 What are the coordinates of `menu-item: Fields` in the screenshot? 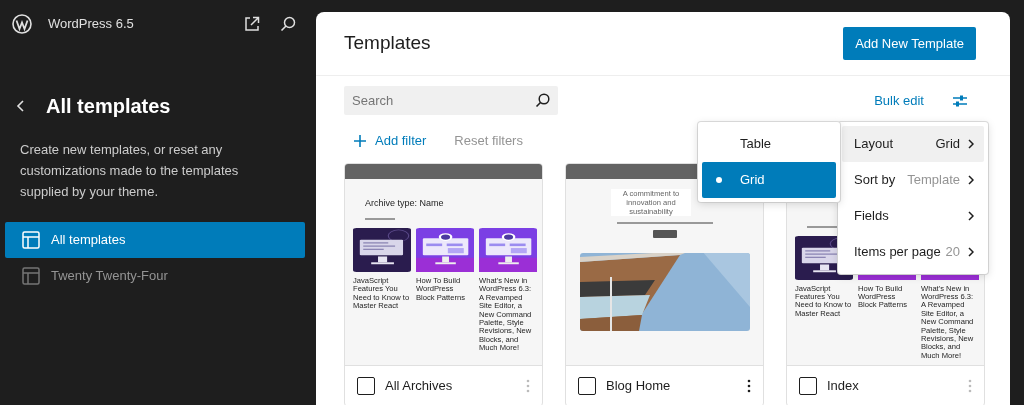 It's located at (913, 216).